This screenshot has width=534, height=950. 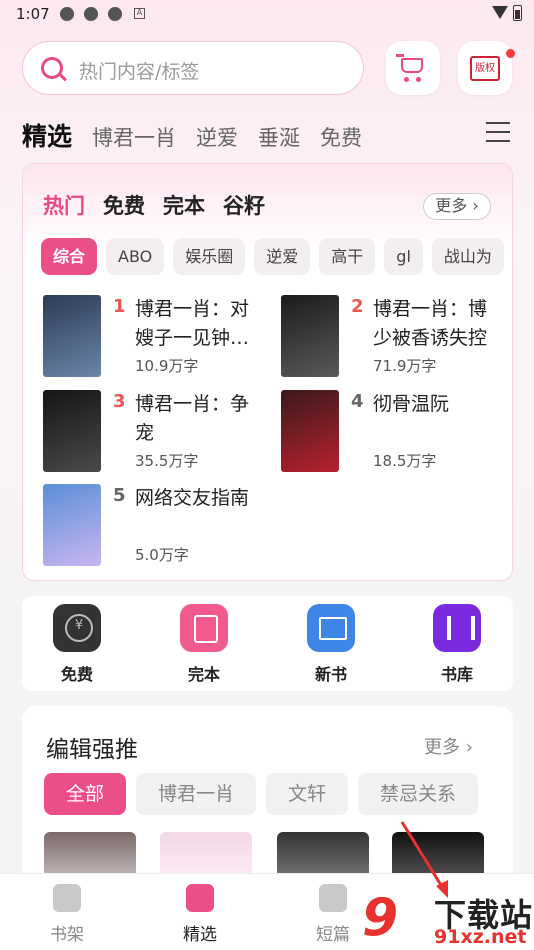 What do you see at coordinates (510, 53) in the screenshot?
I see `notification-dot` at bounding box center [510, 53].